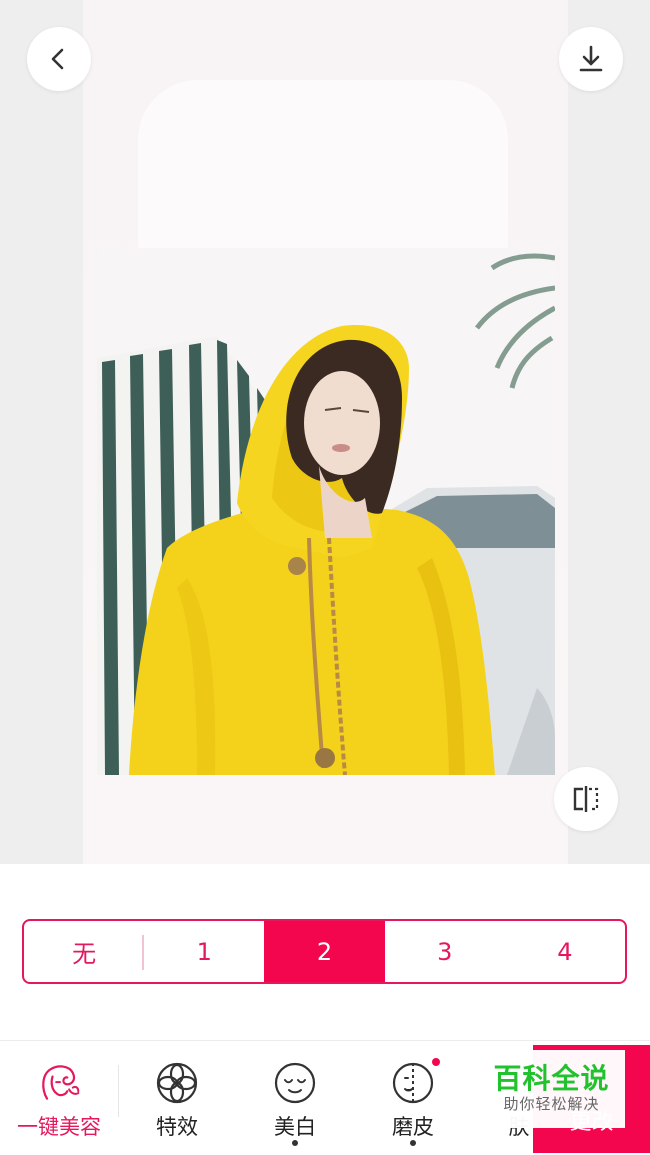  I want to click on back-button, so click(59, 59).